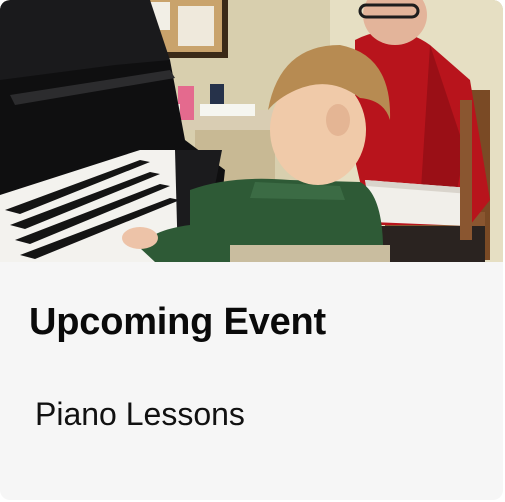 The image size is (505, 502). What do you see at coordinates (178, 322) in the screenshot?
I see `card-heading: Upcoming Event` at bounding box center [178, 322].